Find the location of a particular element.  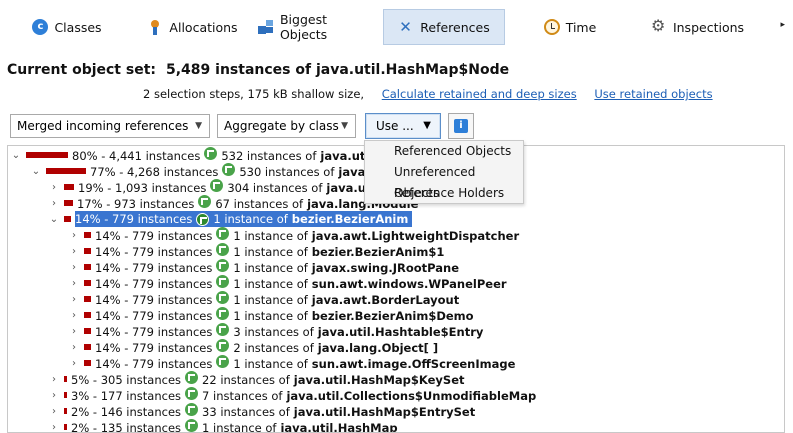

tabs-overflow-icon: ▸ is located at coordinates (782, 25).